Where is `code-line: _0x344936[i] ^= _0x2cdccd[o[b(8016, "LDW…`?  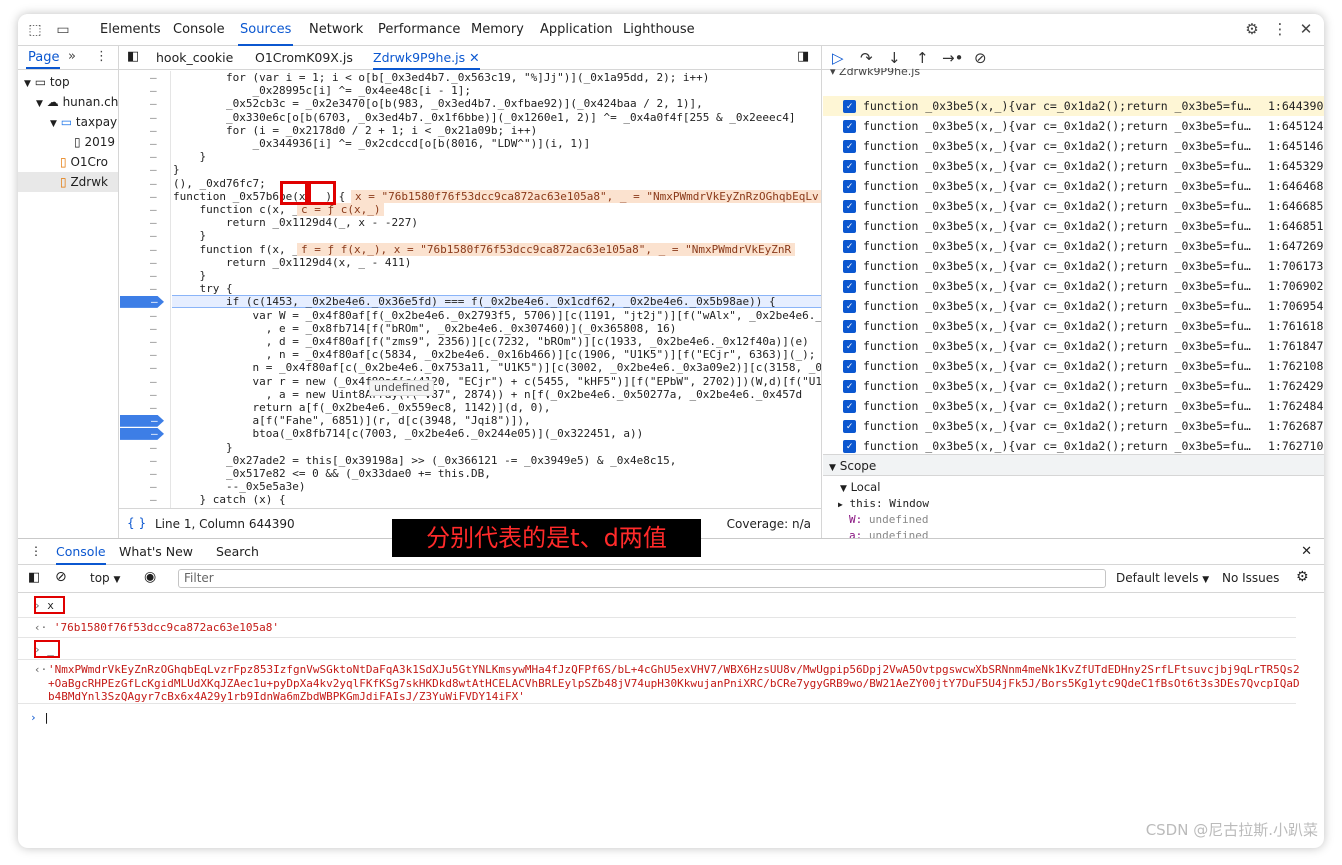
code-line: _0x344936[i] ^= _0x2cdccd[o[b(8016, "LDW… is located at coordinates (381, 143).